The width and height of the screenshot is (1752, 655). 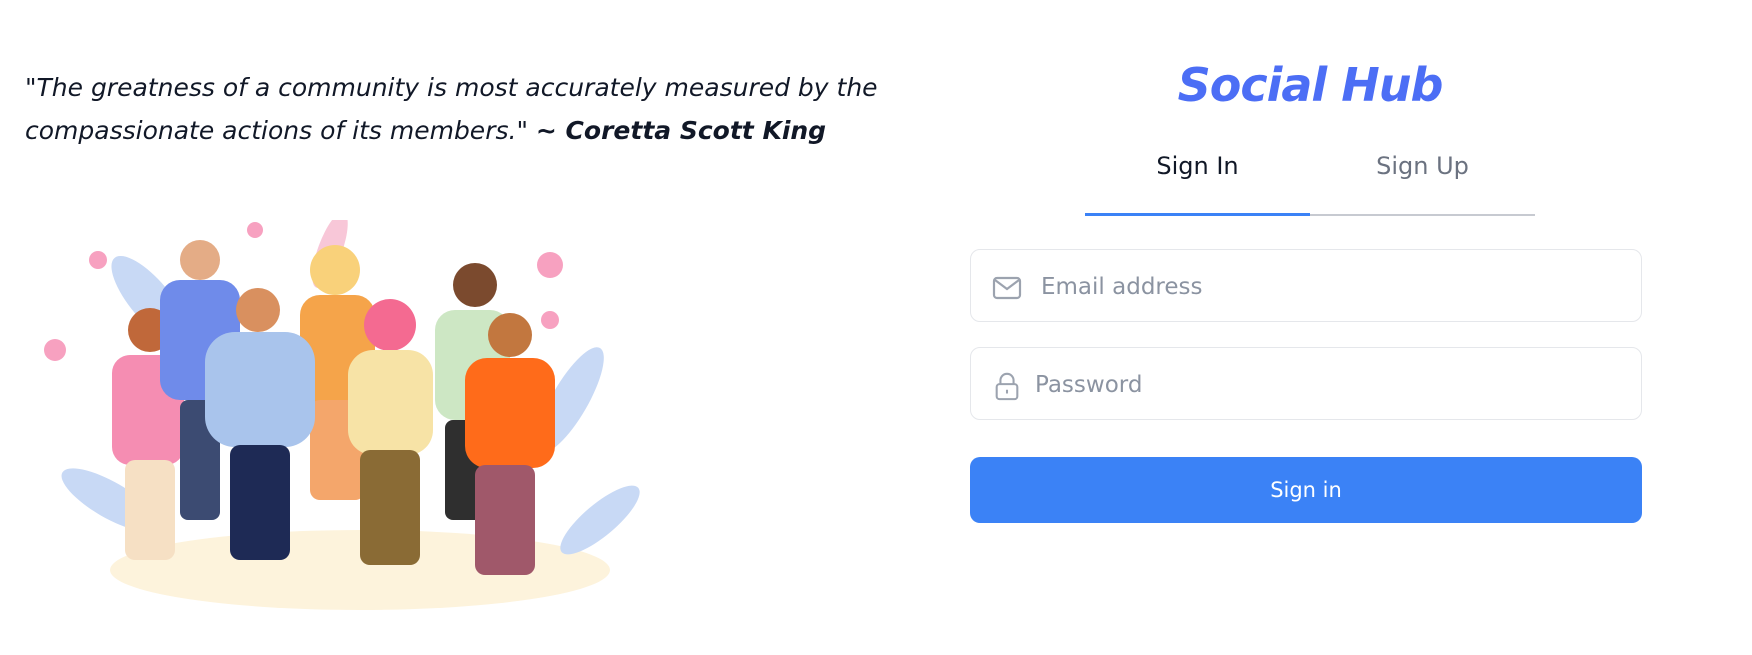 I want to click on auth-tabs: Sign In Sign Up, so click(x=1310, y=178).